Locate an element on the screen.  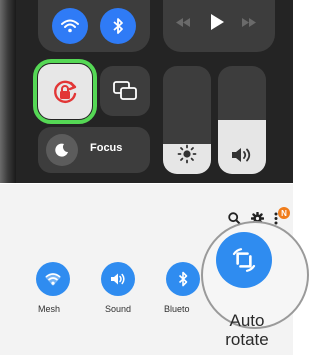
notification-badge: N is located at coordinates (284, 213).